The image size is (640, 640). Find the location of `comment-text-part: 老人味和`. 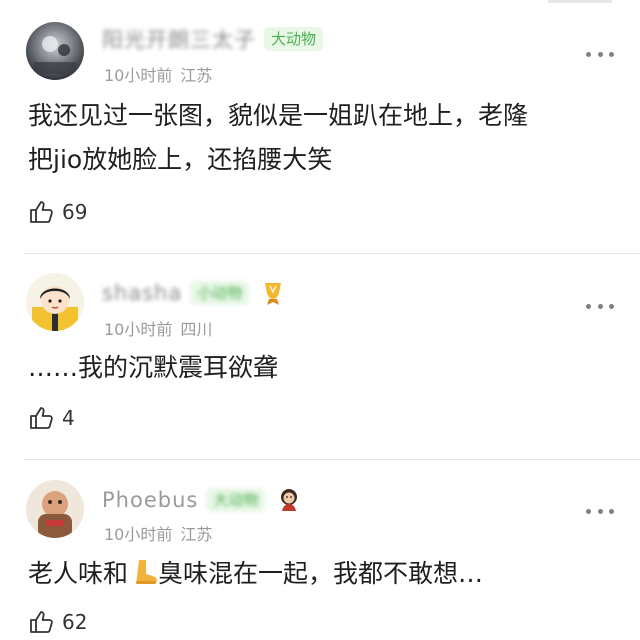

comment-text-part: 老人味和 is located at coordinates (78, 573).